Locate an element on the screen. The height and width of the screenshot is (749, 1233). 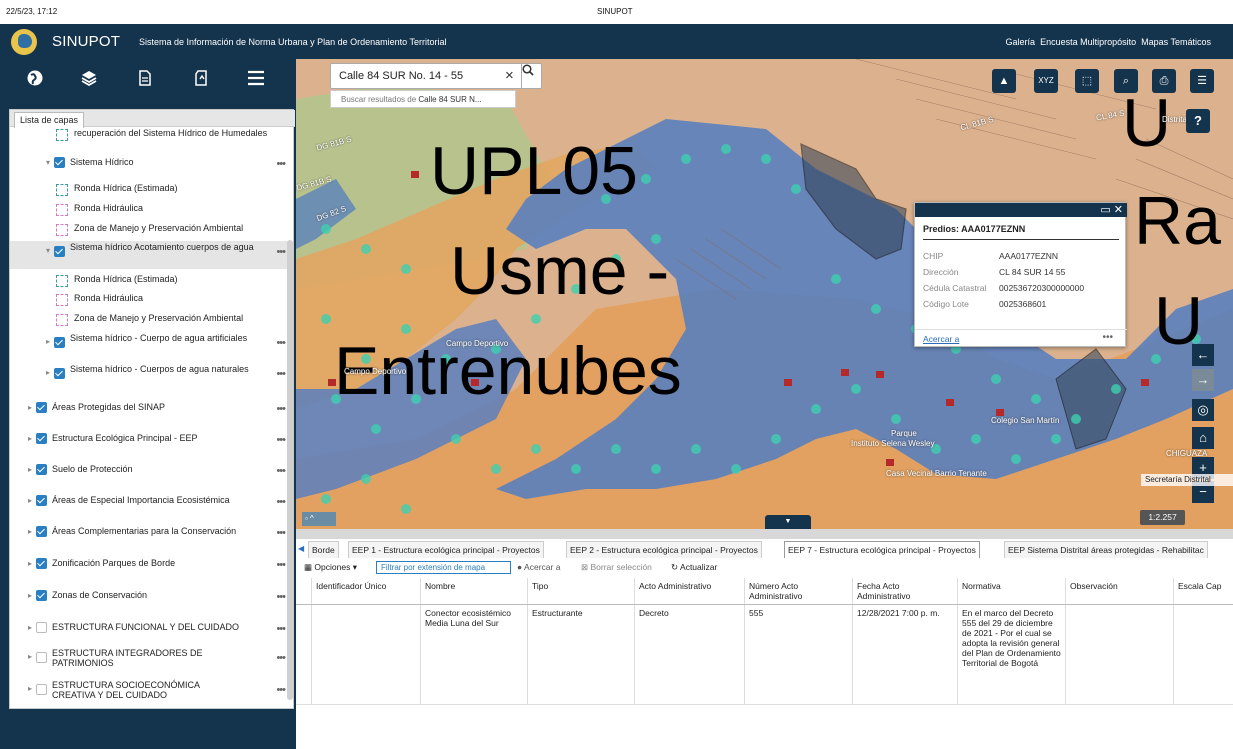
maximize-icon: ▭ is located at coordinates (1105, 210).